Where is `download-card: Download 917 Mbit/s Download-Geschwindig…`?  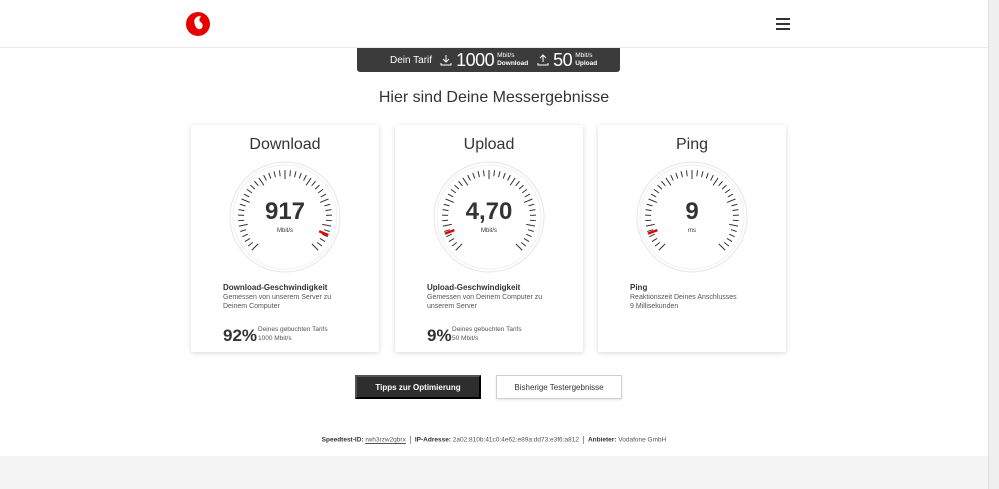 download-card: Download 917 Mbit/s Download-Geschwindig… is located at coordinates (285, 238).